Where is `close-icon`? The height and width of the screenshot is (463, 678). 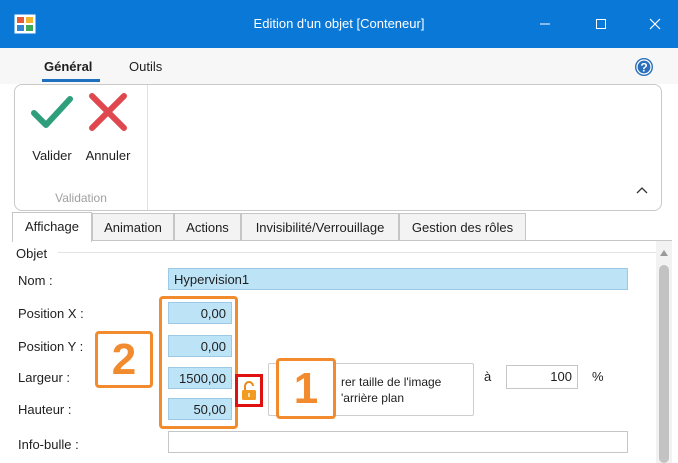
close-icon is located at coordinates (655, 24).